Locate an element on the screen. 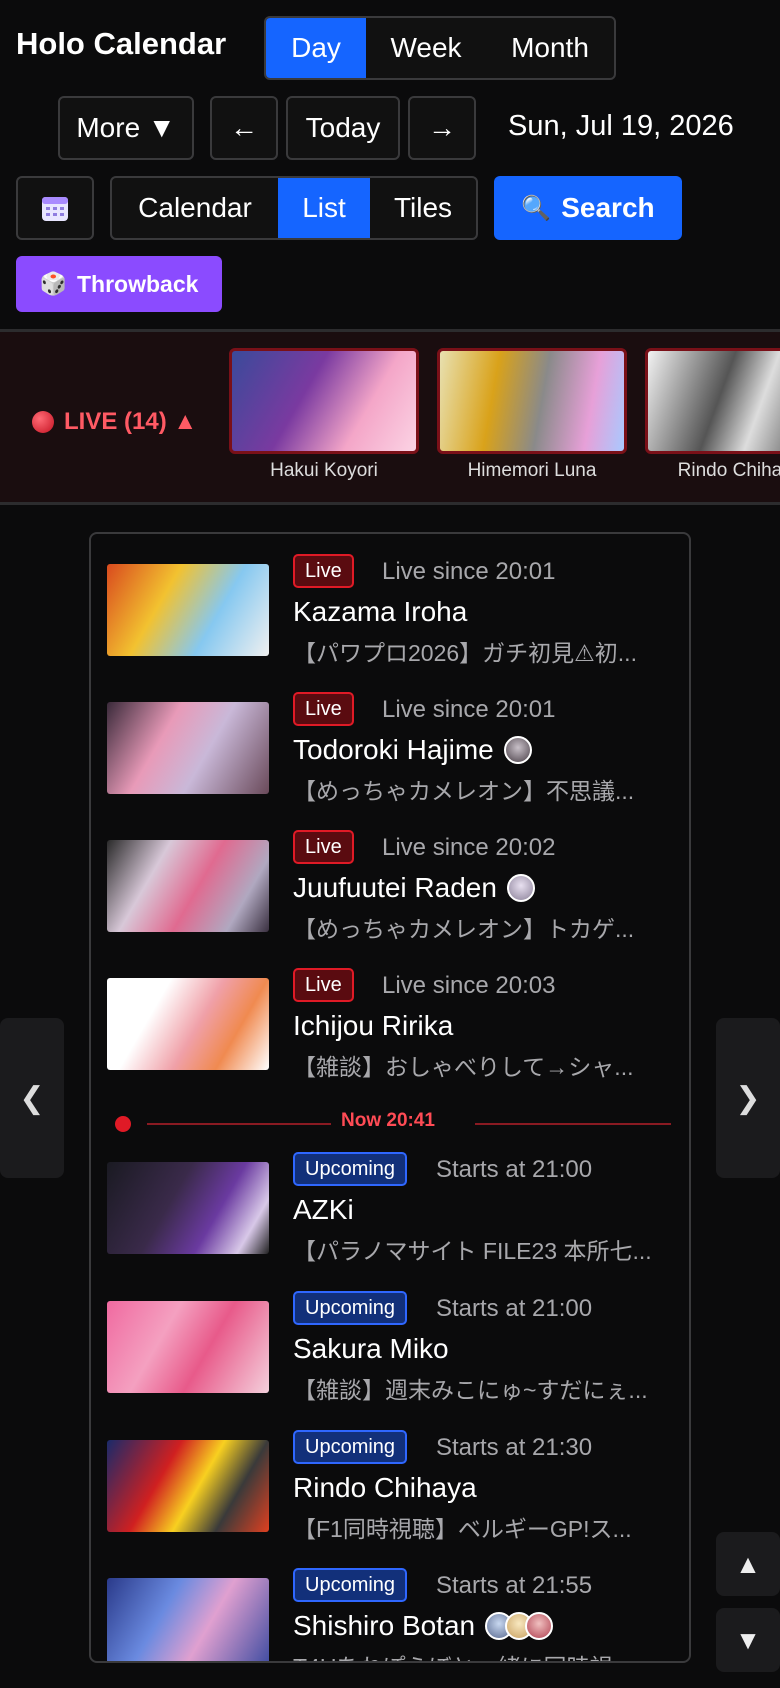  live-toggle: LIVE (14) ▲ is located at coordinates (114, 422).